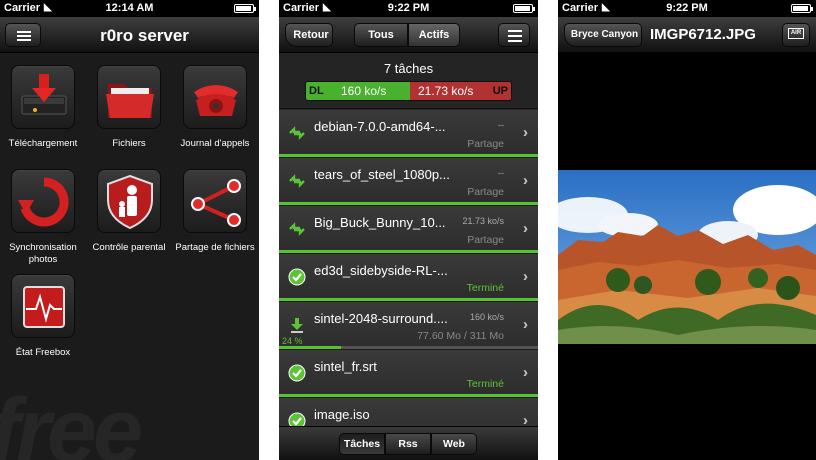  I want to click on task-row: debian-7.0.0-amd64-... -- Partage ›, so click(408, 134).